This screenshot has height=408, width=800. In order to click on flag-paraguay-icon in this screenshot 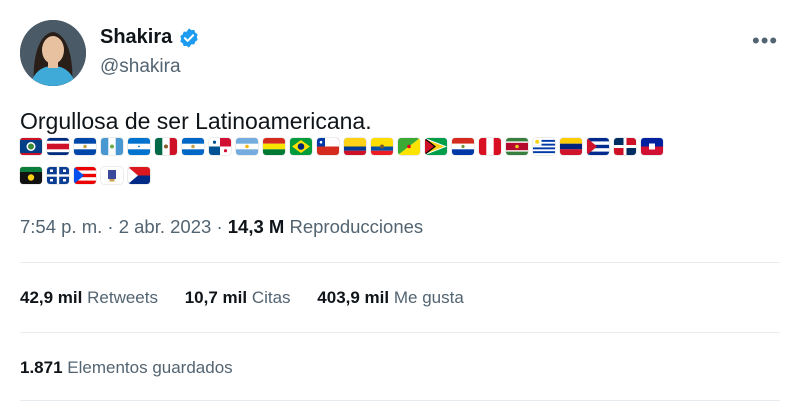, I will do `click(463, 146)`.